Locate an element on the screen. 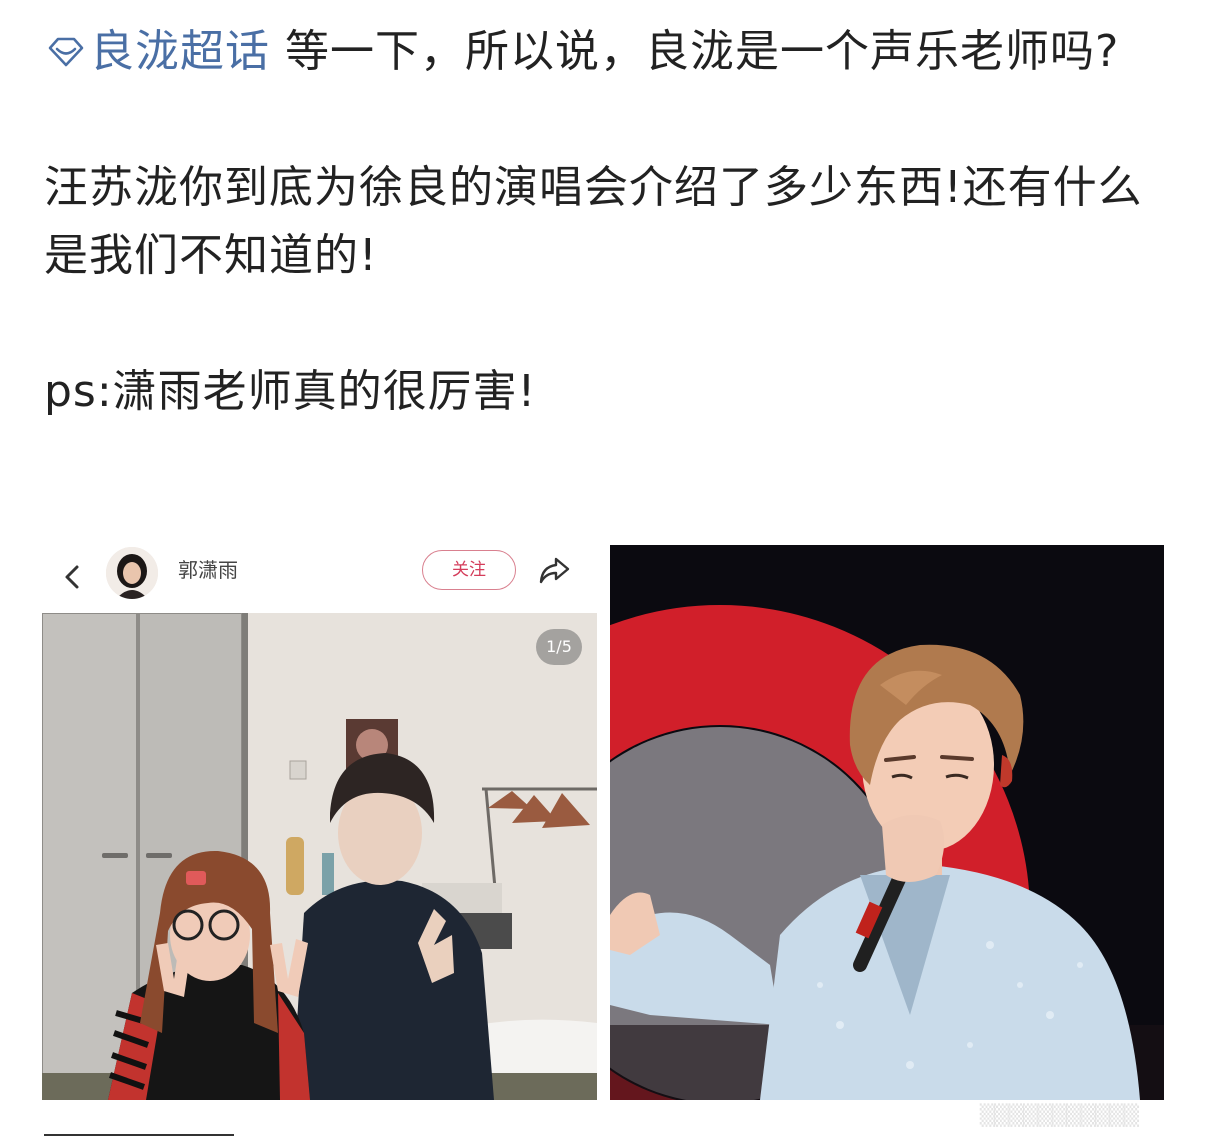 The height and width of the screenshot is (1137, 1206). post-first-paragraph: 良泷超话 等一下，所以说，良泷是一个声乐老师吗? is located at coordinates (604, 52).